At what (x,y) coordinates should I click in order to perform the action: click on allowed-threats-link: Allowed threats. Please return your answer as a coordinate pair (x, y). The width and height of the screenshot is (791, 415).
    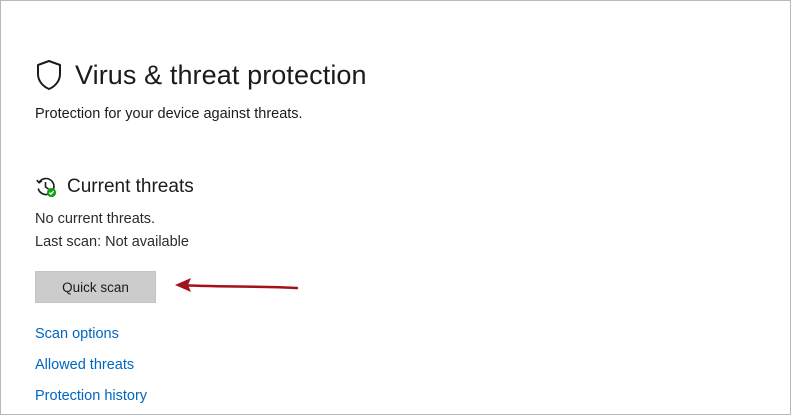
    Looking at the image, I should click on (84, 365).